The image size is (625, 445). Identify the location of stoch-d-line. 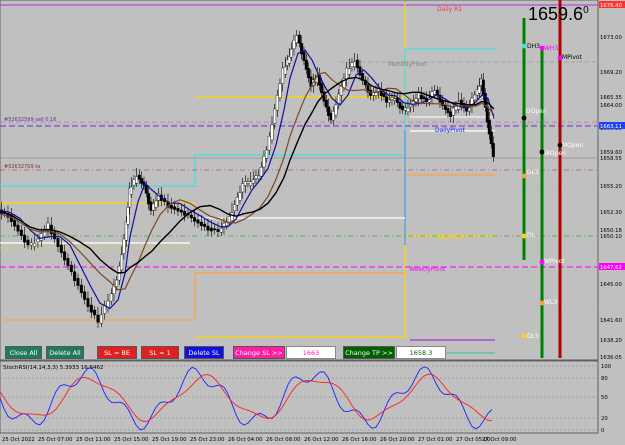
(246, 398).